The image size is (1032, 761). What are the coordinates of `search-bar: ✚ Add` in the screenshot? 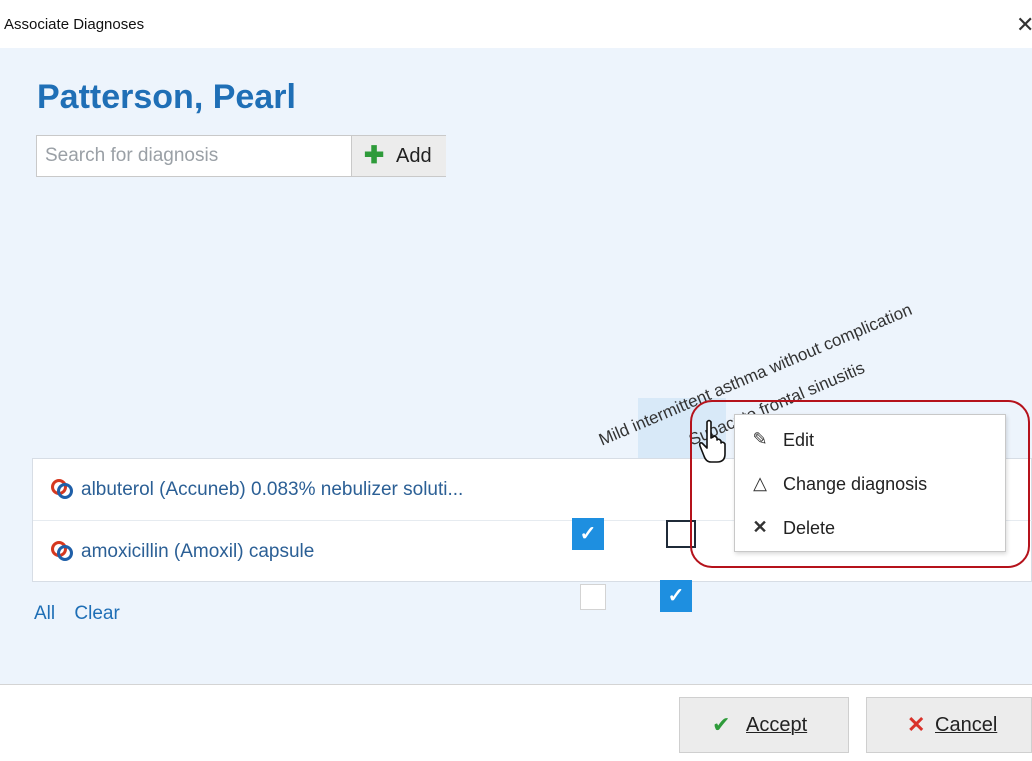 It's located at (241, 156).